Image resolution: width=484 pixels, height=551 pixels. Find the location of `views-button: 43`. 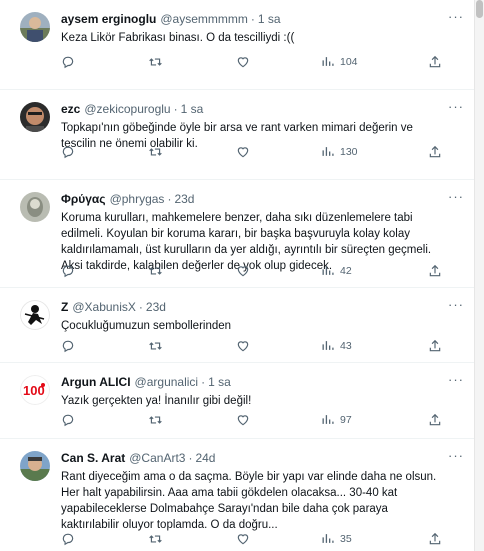

views-button: 43 is located at coordinates (336, 345).